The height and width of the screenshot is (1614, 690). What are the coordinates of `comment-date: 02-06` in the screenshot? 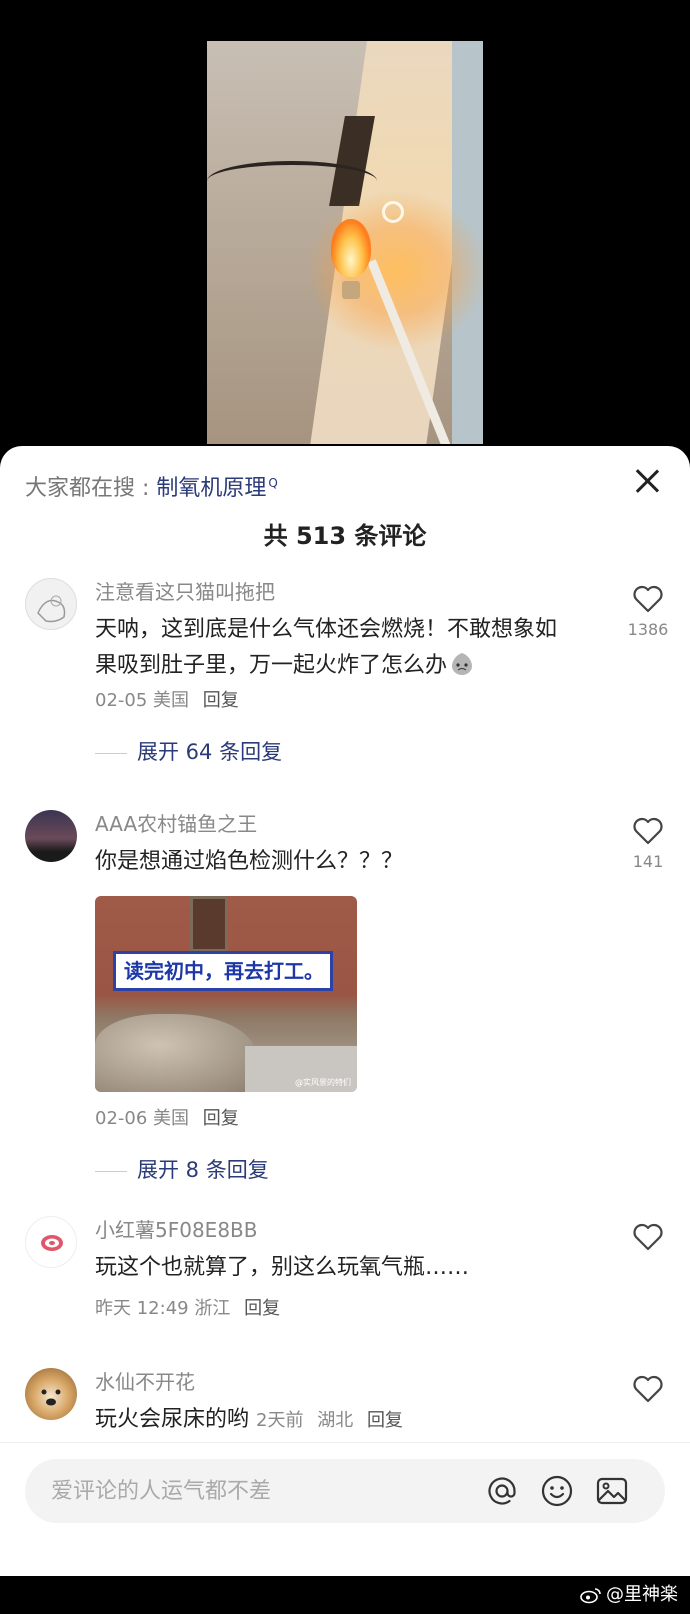 It's located at (121, 1118).